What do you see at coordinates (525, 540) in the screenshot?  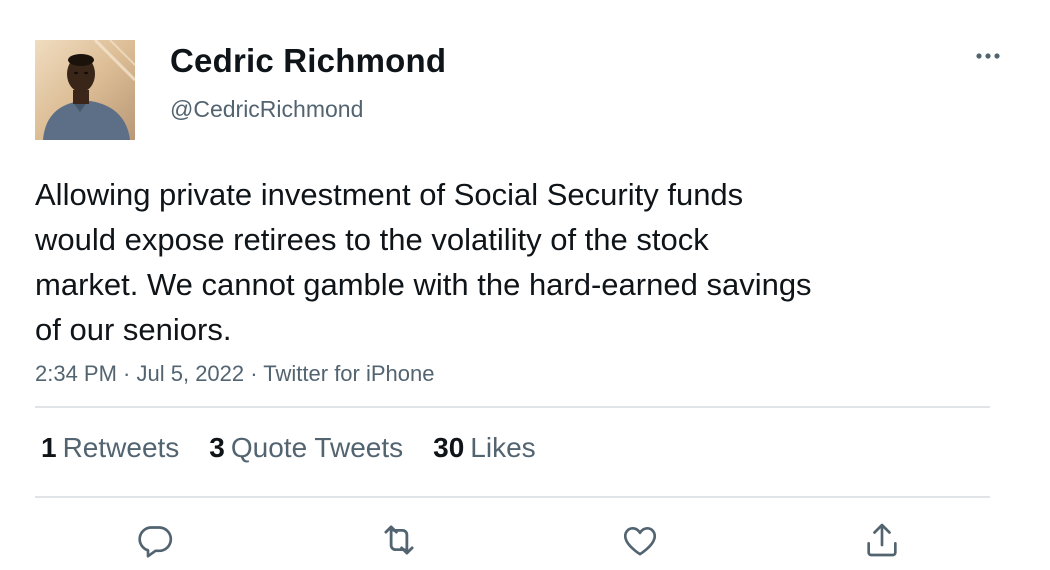 I see `action-bar` at bounding box center [525, 540].